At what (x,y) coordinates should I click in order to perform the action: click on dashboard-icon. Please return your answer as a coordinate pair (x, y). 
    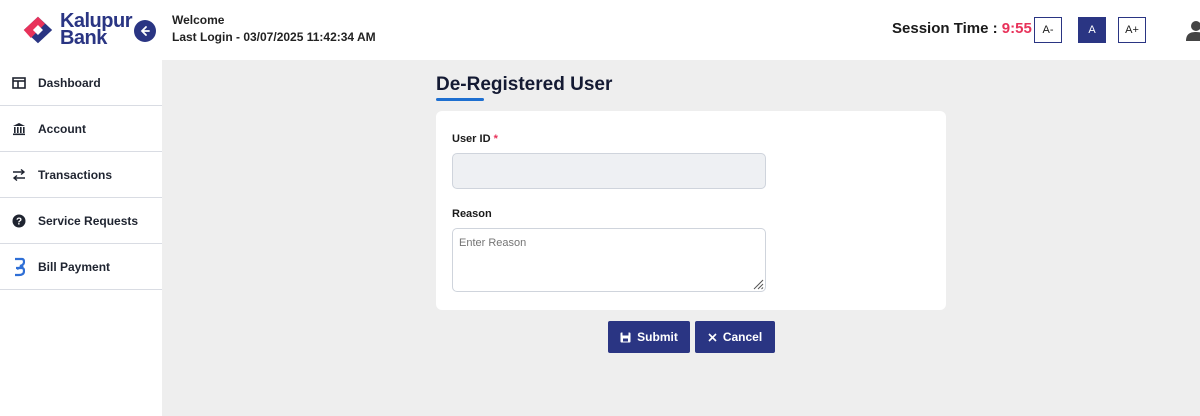
    Looking at the image, I should click on (19, 83).